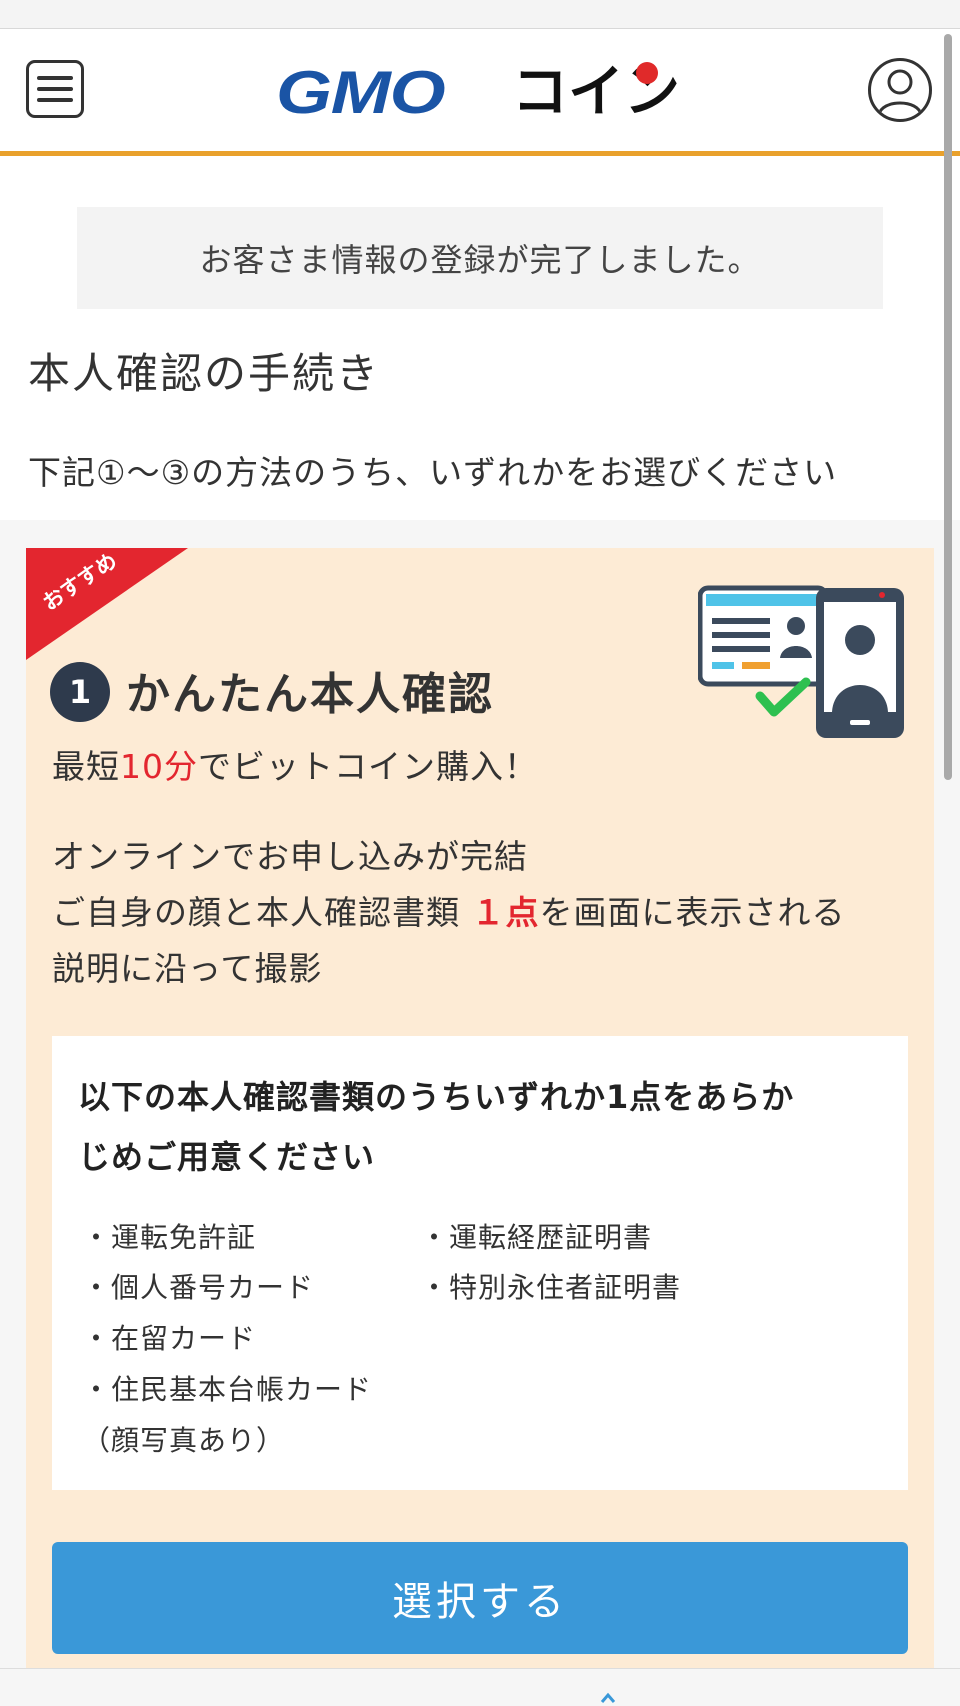  What do you see at coordinates (801, 661) in the screenshot?
I see `id-card-smartphone-verification-icon` at bounding box center [801, 661].